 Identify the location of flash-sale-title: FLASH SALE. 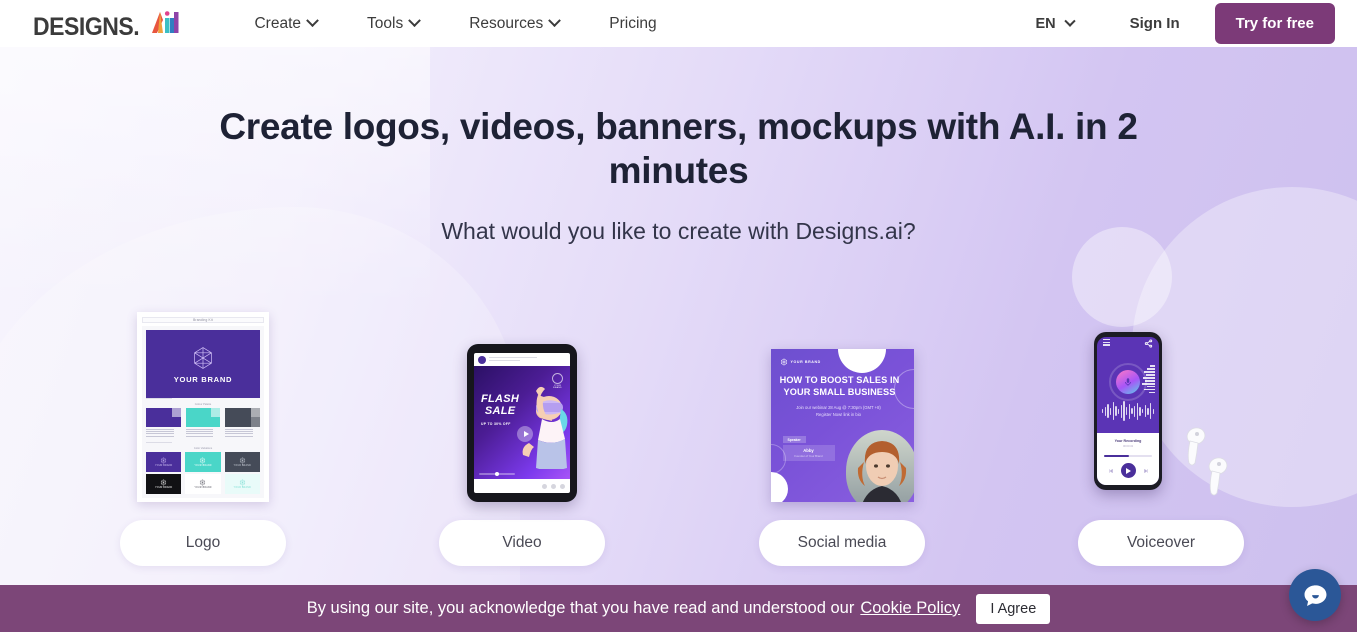
(500, 405).